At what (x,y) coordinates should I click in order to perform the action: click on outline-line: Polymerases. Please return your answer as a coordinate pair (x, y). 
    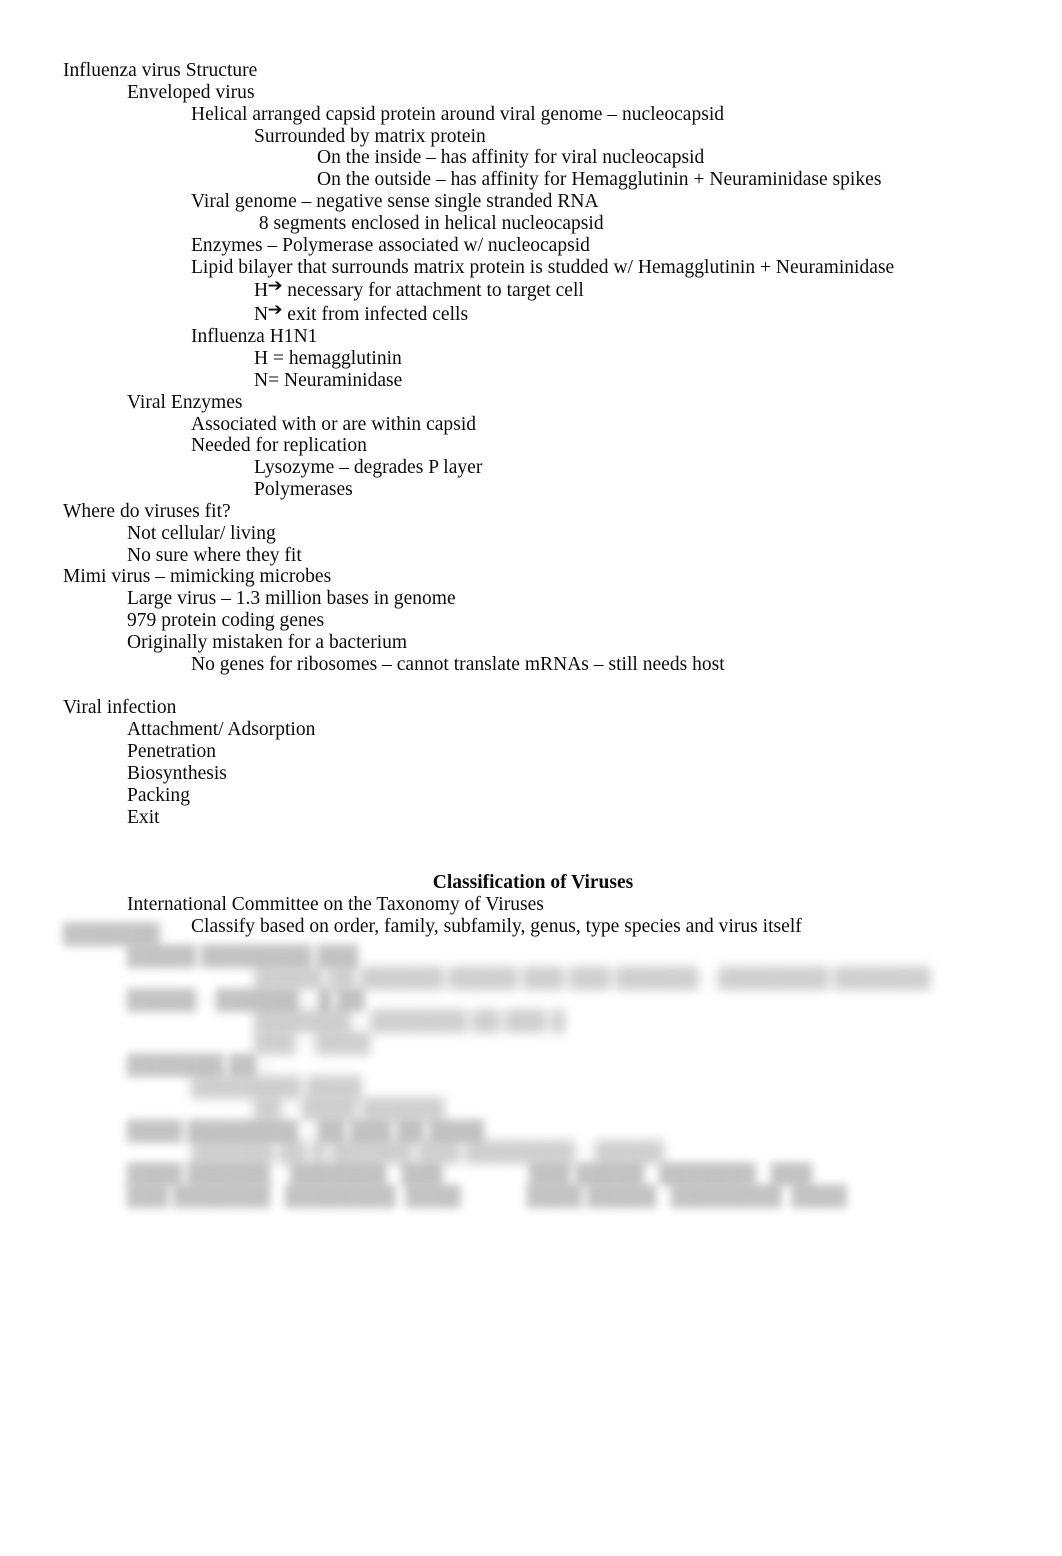
    Looking at the image, I should click on (303, 490).